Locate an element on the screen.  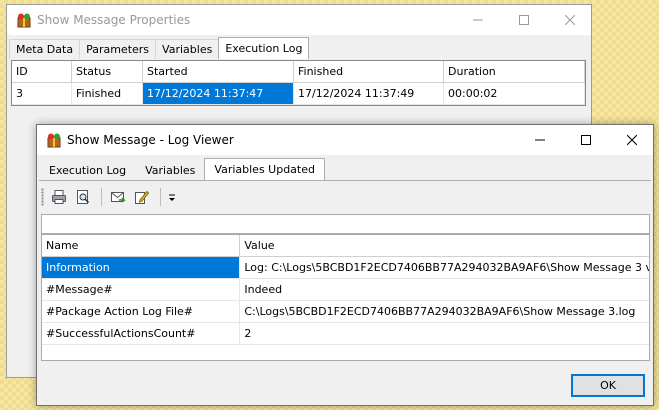
cell-id: 3 is located at coordinates (42, 93).